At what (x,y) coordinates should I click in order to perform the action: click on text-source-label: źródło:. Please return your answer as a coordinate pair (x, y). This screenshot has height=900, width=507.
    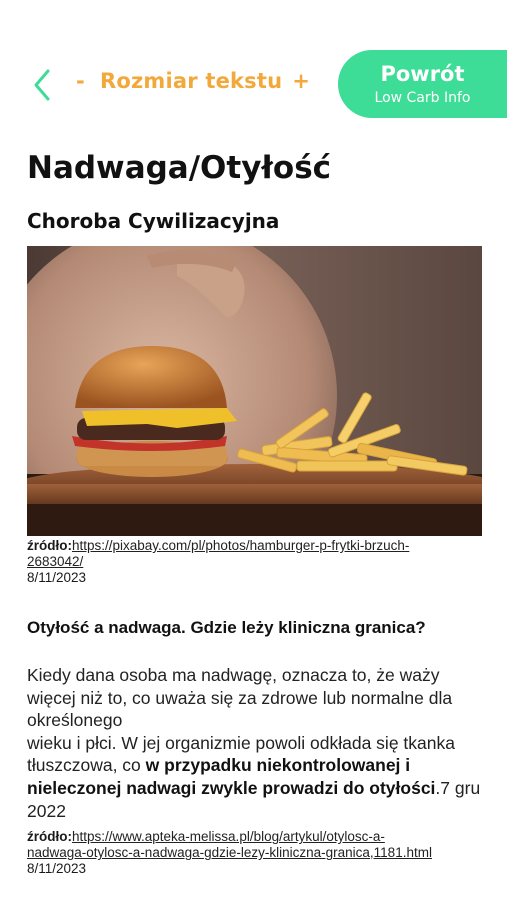
    Looking at the image, I should click on (49, 836).